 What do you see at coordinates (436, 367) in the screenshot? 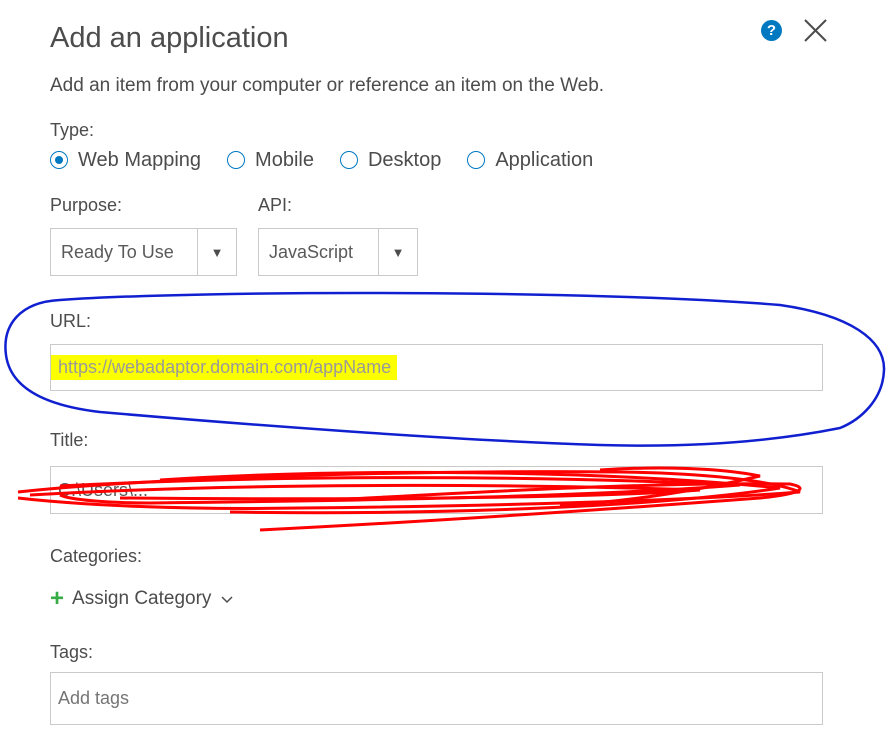
I see `url-field: https://webadaptor.domain.com/appName` at bounding box center [436, 367].